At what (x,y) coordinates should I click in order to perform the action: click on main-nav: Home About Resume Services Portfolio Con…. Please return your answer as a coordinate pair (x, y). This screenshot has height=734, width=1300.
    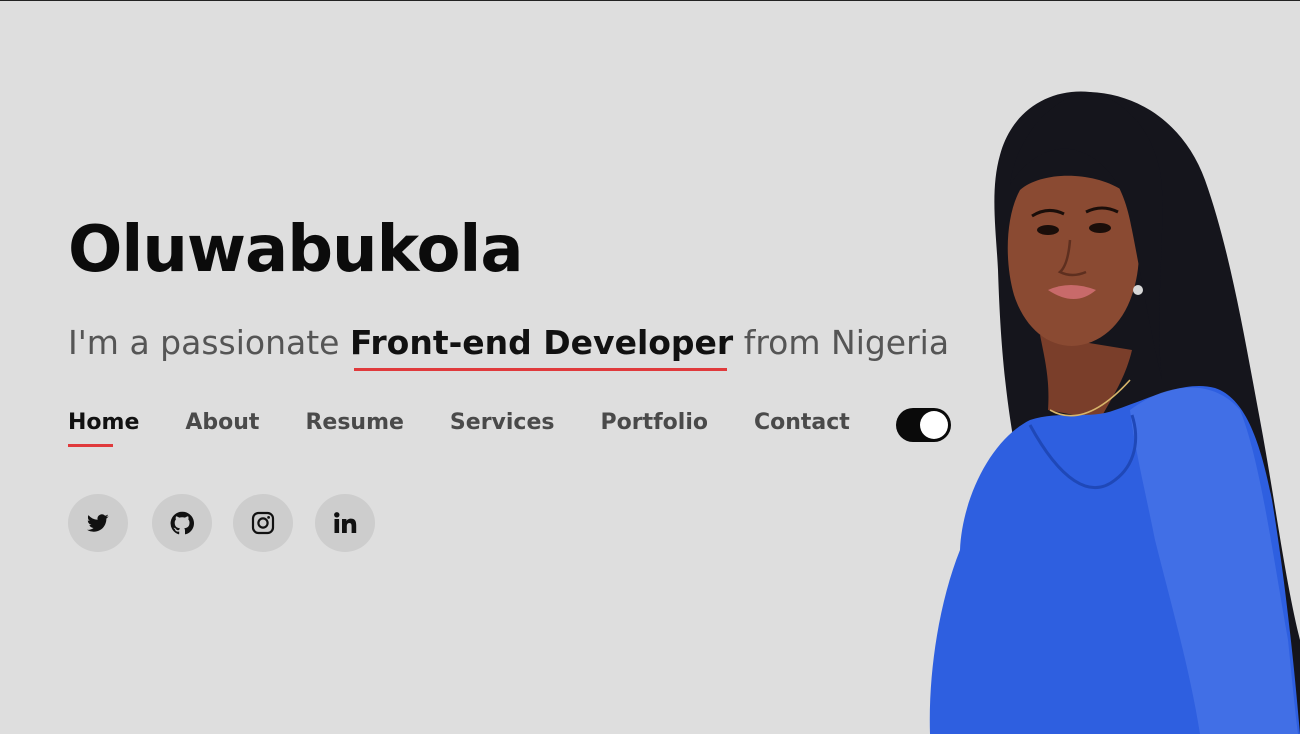
    Looking at the image, I should click on (459, 428).